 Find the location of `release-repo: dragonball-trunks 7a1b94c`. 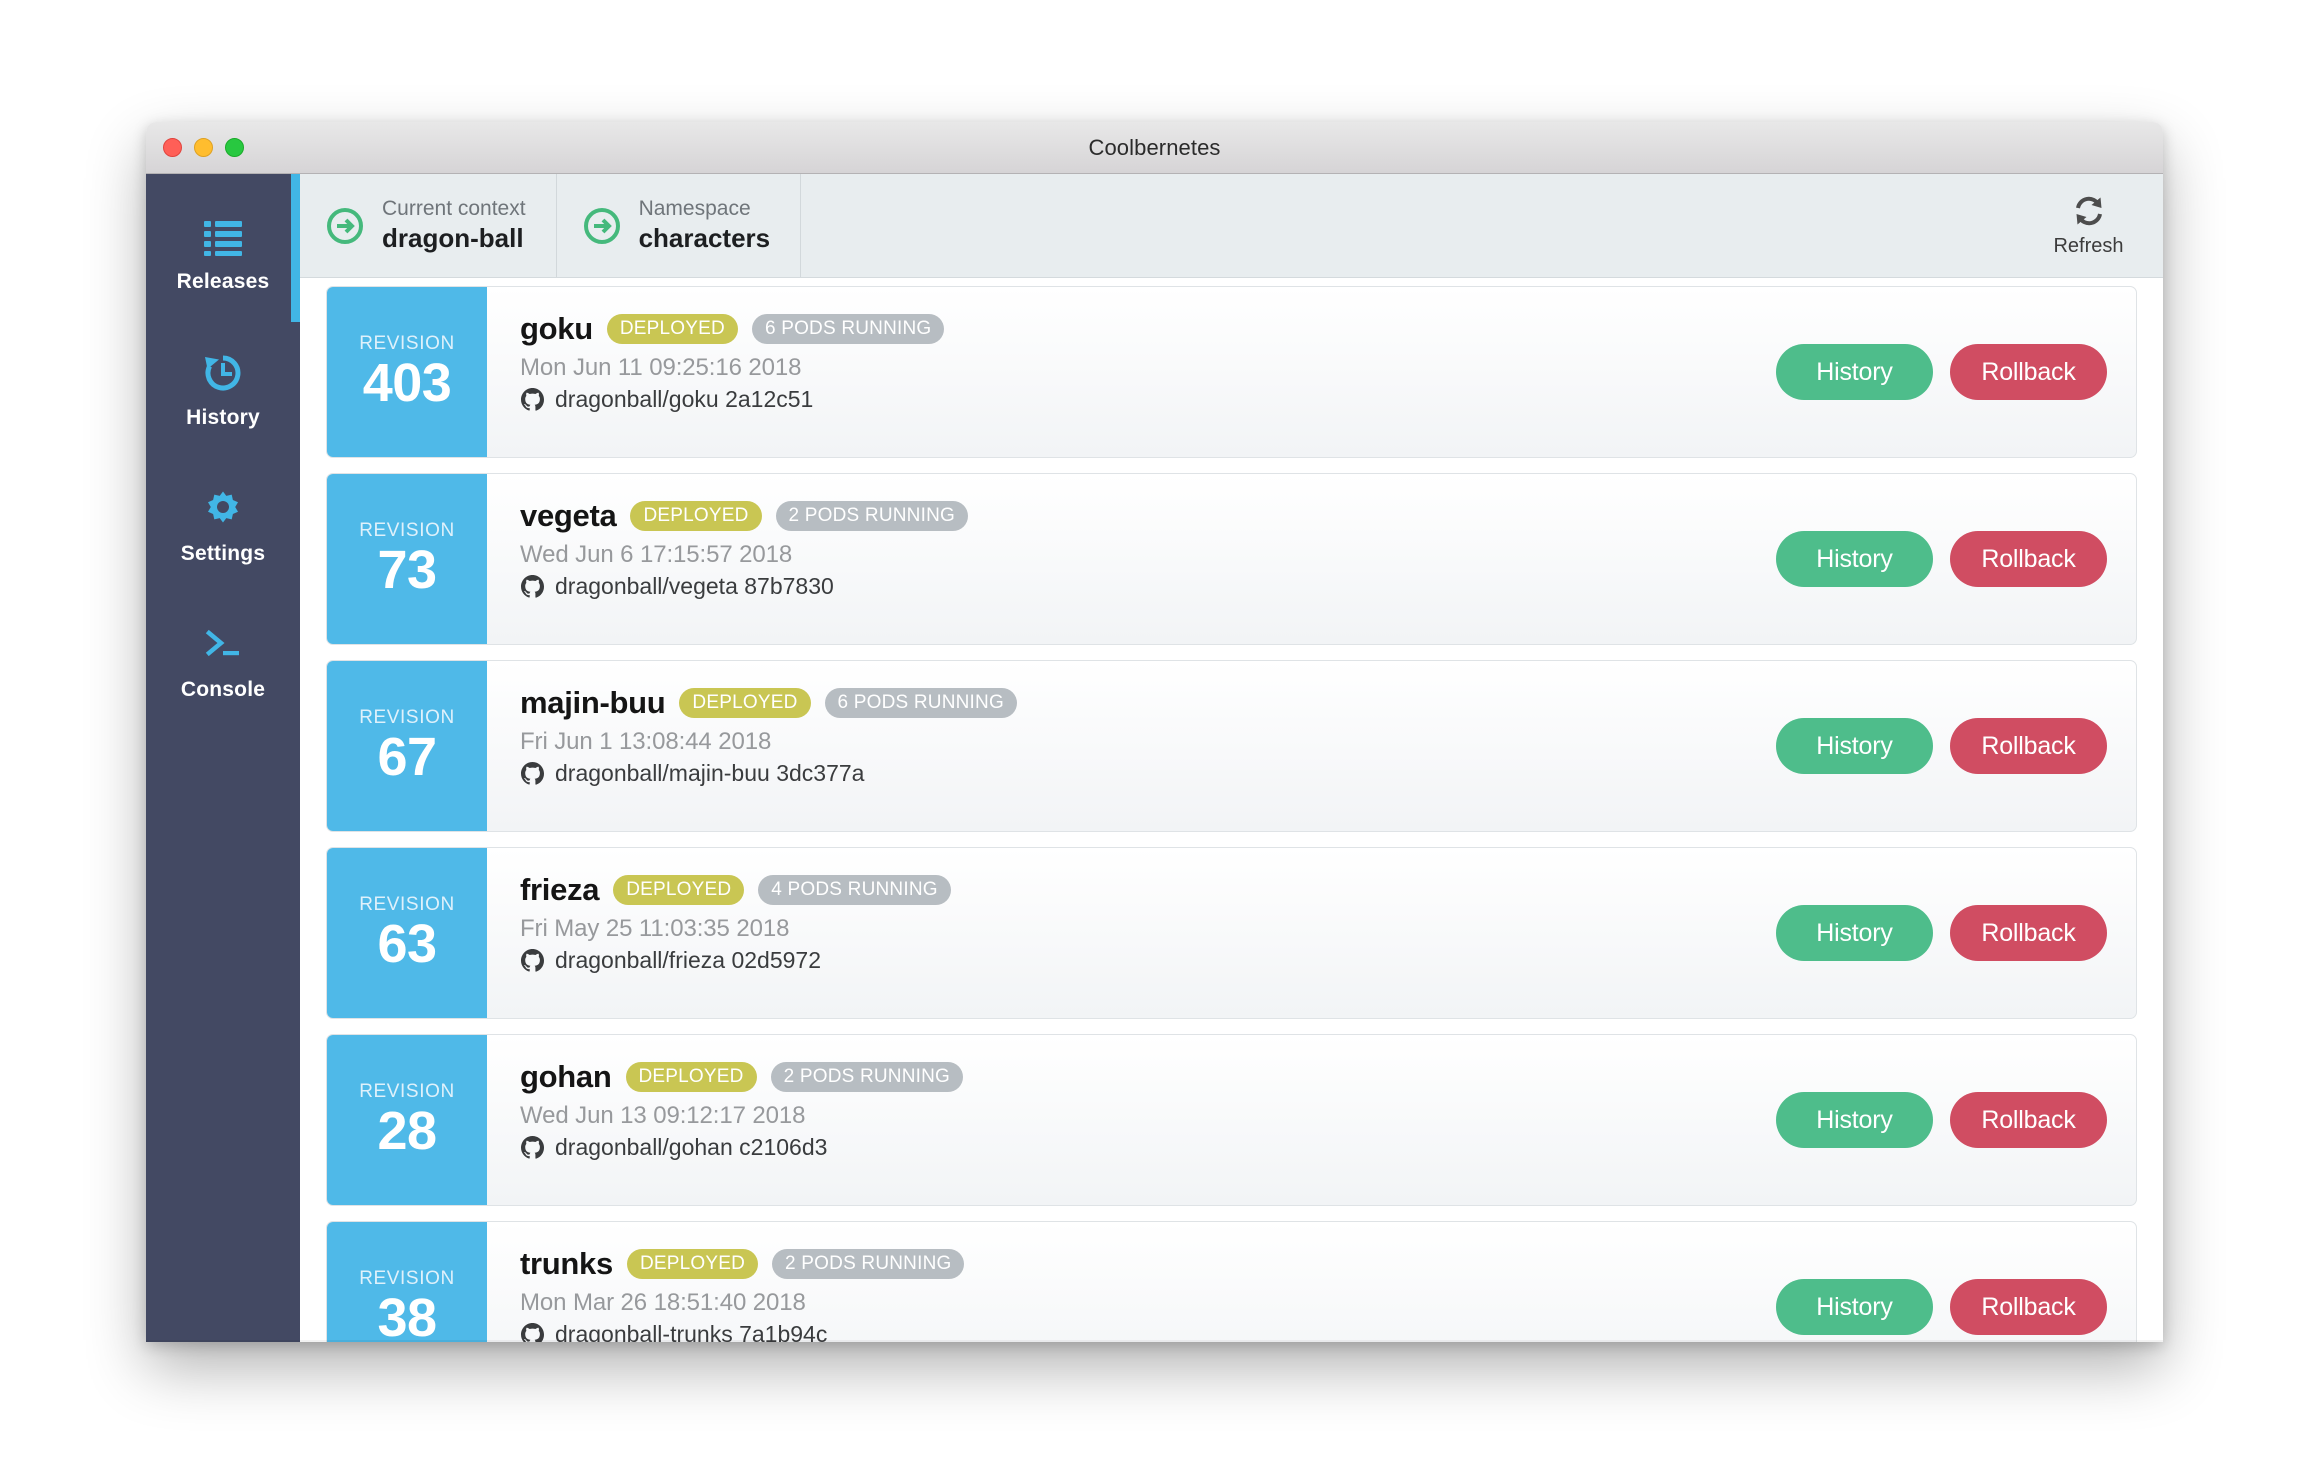

release-repo: dragonball-trunks 7a1b94c is located at coordinates (691, 1331).